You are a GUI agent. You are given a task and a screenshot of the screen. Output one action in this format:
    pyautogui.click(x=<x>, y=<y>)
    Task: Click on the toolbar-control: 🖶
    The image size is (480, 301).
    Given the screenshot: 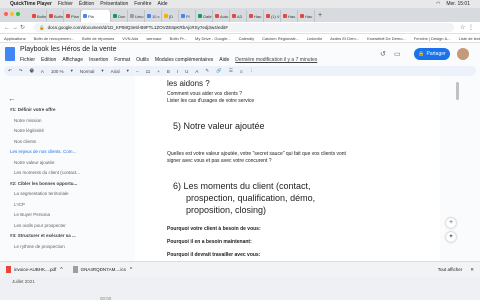 What is the action you would take?
    pyautogui.click(x=32, y=71)
    